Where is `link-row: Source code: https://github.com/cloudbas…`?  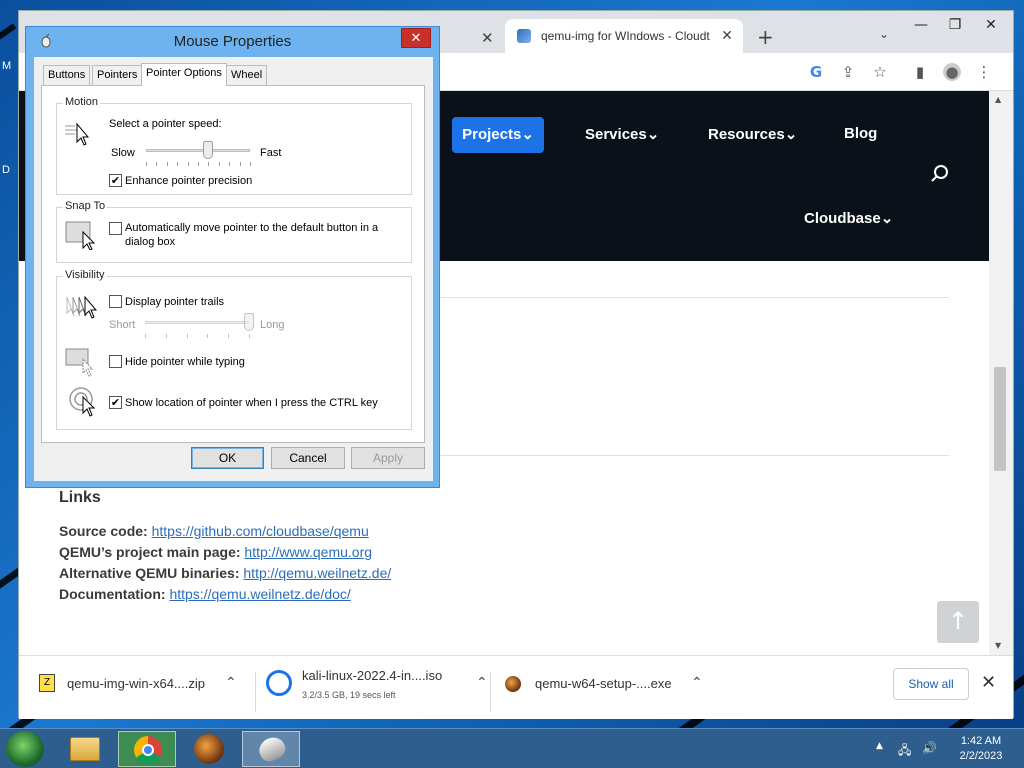 link-row: Source code: https://github.com/cloudbas… is located at coordinates (214, 531).